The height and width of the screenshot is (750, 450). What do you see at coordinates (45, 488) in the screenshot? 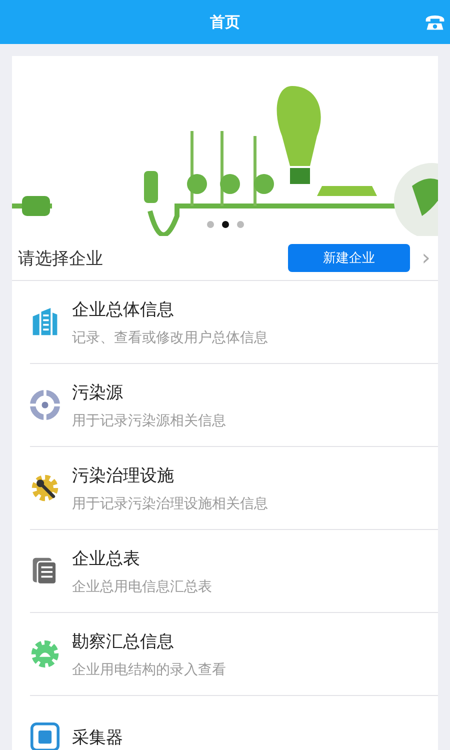
I see `gear-wrench-icon` at bounding box center [45, 488].